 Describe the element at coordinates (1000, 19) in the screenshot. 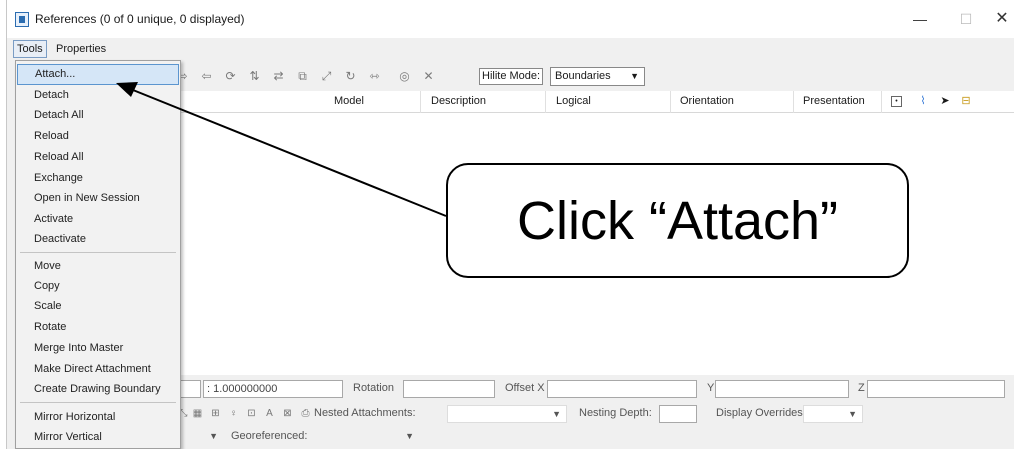

I see `close-button: ✕` at that location.